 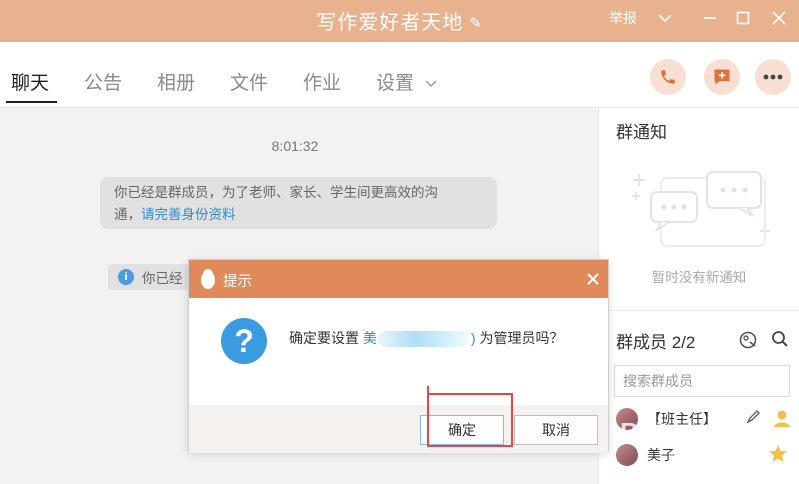 I want to click on tab-settings-label: 设置, so click(x=395, y=83).